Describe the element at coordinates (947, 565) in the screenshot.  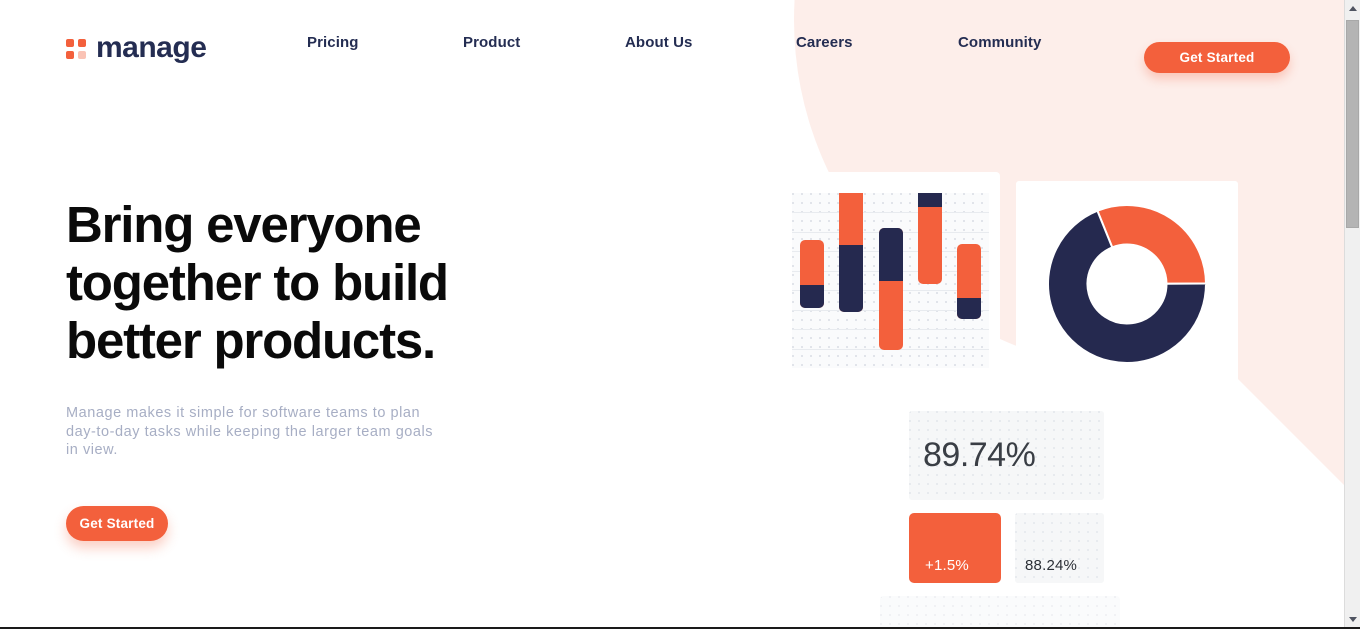
I see `delta-stat-value: +1.5%` at that location.